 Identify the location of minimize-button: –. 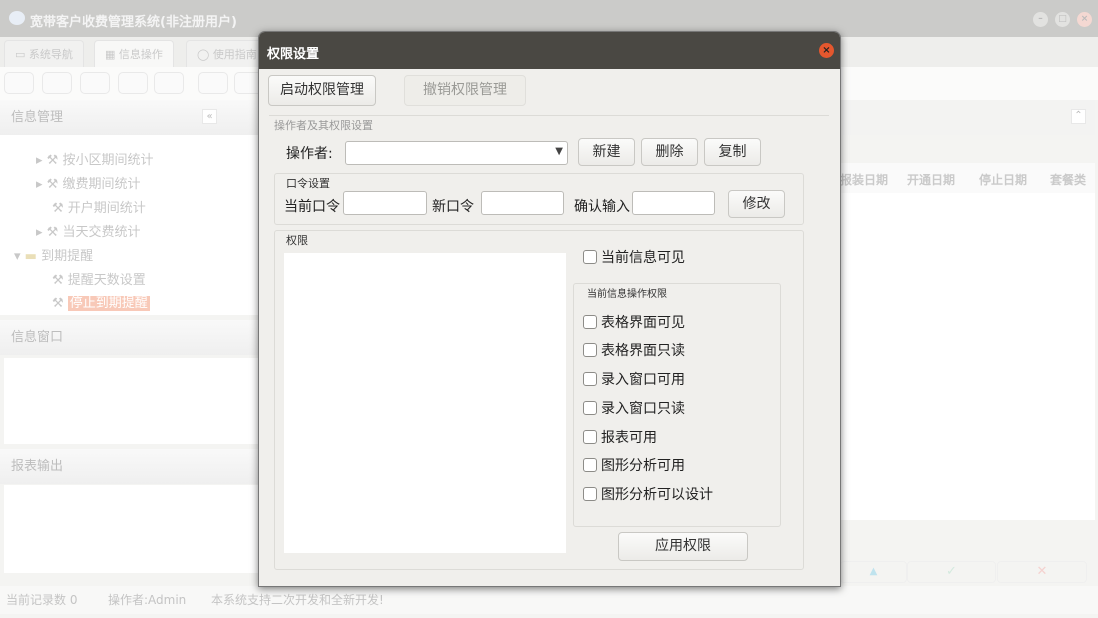
(1040, 19).